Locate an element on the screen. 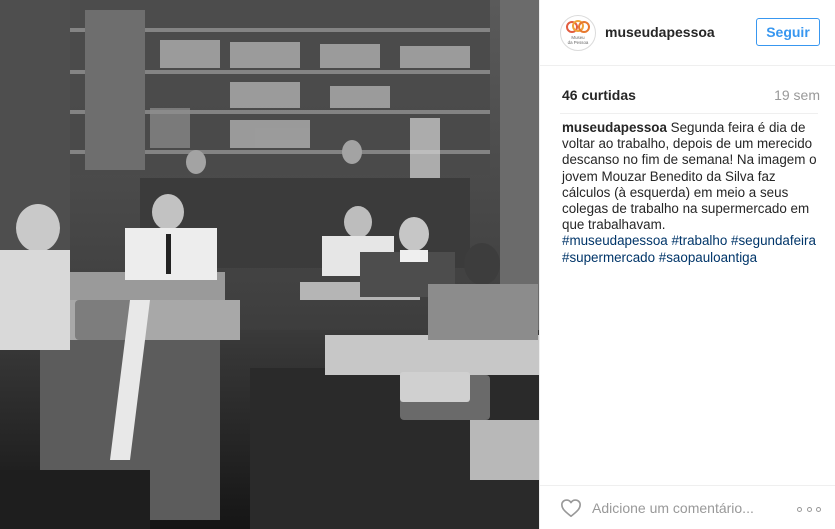 The image size is (835, 529). follow-button: Seguir is located at coordinates (788, 32).